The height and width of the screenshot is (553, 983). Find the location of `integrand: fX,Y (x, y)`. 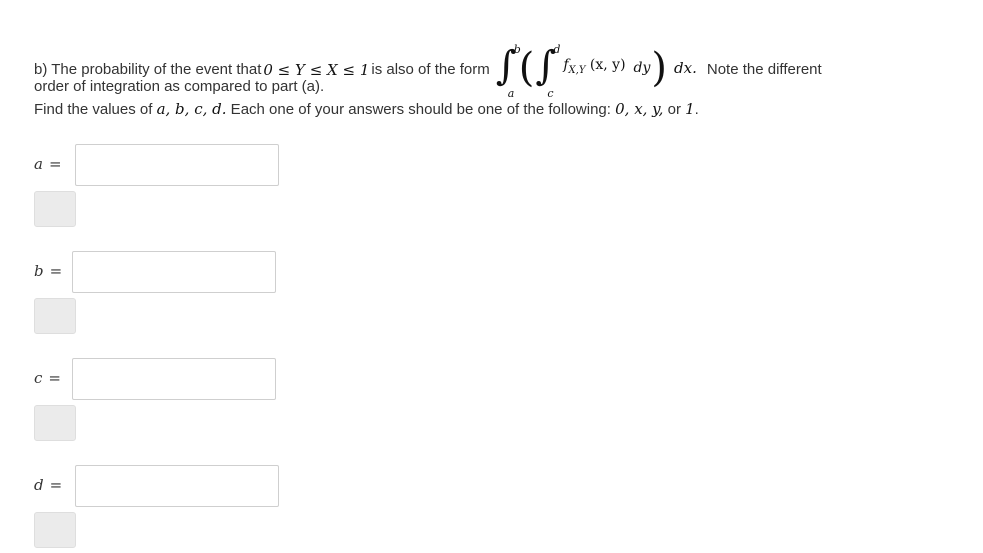

integrand: fX,Y (x, y) is located at coordinates (594, 68).